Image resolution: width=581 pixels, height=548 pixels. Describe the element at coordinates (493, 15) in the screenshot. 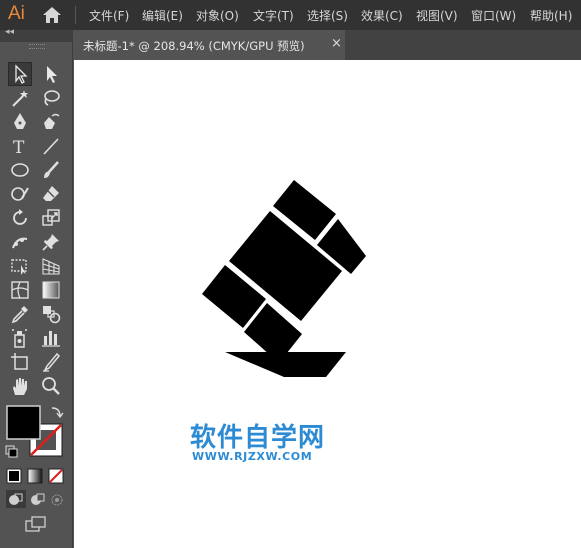

I see `menu-window: 窗口(W)` at that location.